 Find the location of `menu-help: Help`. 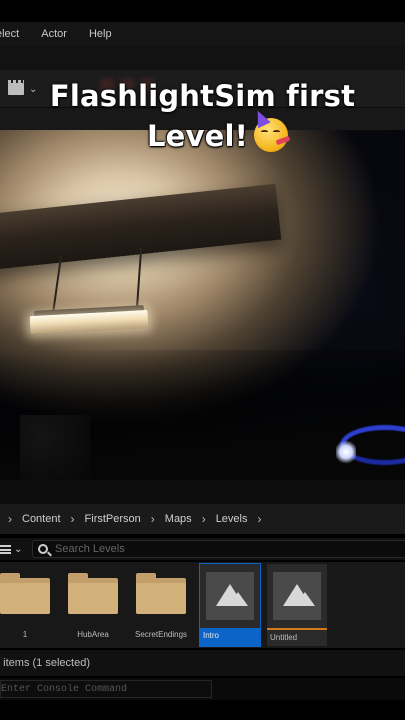

menu-help: Help is located at coordinates (100, 34).